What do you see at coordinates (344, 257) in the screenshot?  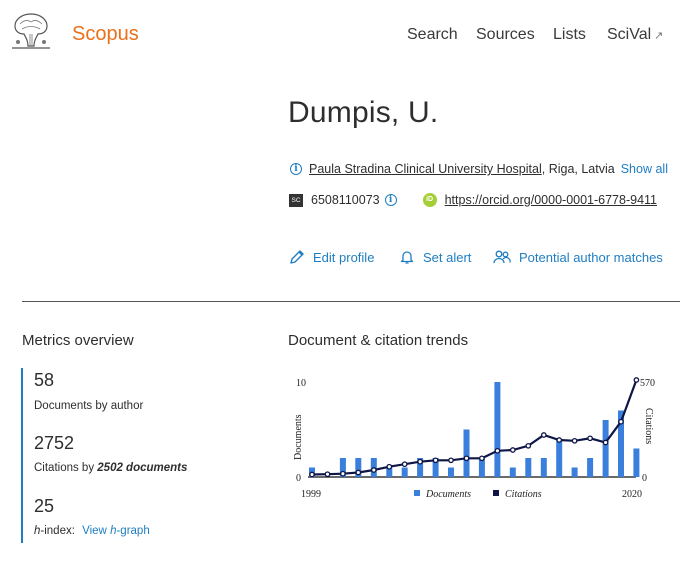 I see `edit-profile-label: Edit profile` at bounding box center [344, 257].